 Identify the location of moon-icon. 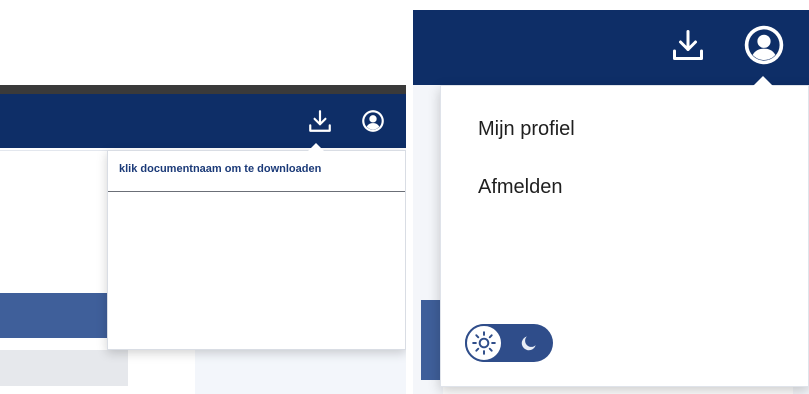
(528, 343).